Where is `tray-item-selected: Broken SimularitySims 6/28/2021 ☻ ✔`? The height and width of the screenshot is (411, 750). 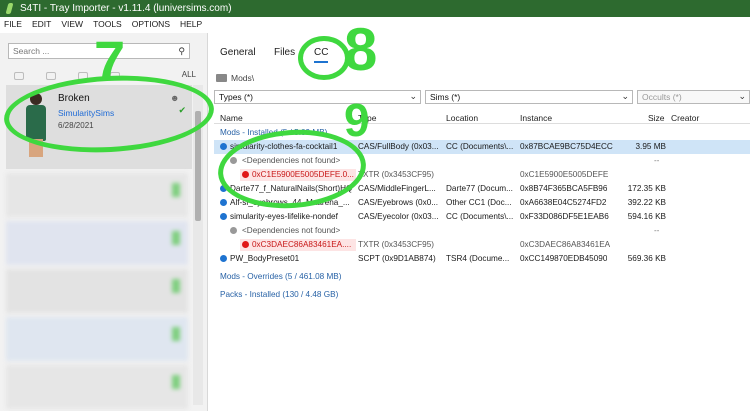 tray-item-selected: Broken SimularitySims 6/28/2021 ☻ ✔ is located at coordinates (99, 127).